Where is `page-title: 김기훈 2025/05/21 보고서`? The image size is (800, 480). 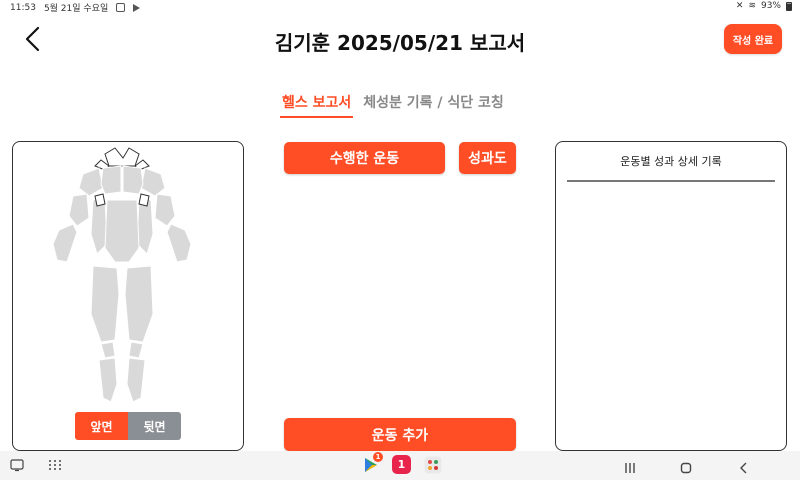
page-title: 김기훈 2025/05/21 보고서 is located at coordinates (400, 43).